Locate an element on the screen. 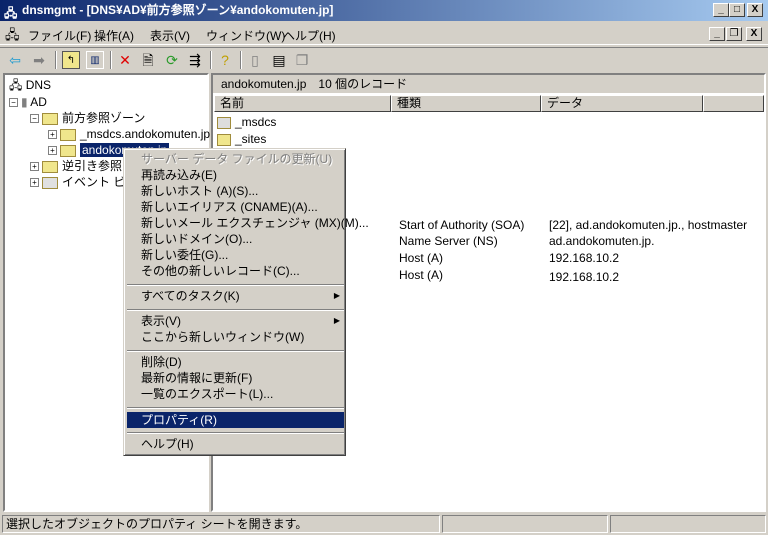  help-icon: ? is located at coordinates (225, 60).